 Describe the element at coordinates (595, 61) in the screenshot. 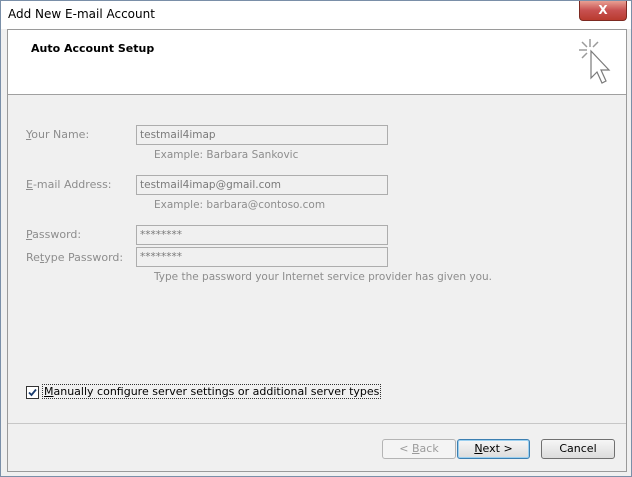

I see `wizard-cursor-icon` at that location.